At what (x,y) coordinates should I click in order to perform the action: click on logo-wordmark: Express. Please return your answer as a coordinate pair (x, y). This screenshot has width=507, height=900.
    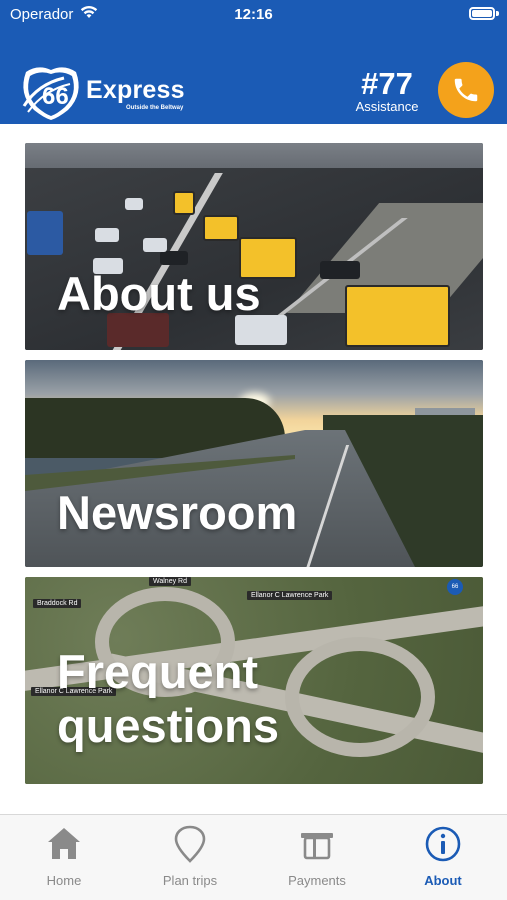
    Looking at the image, I should click on (135, 90).